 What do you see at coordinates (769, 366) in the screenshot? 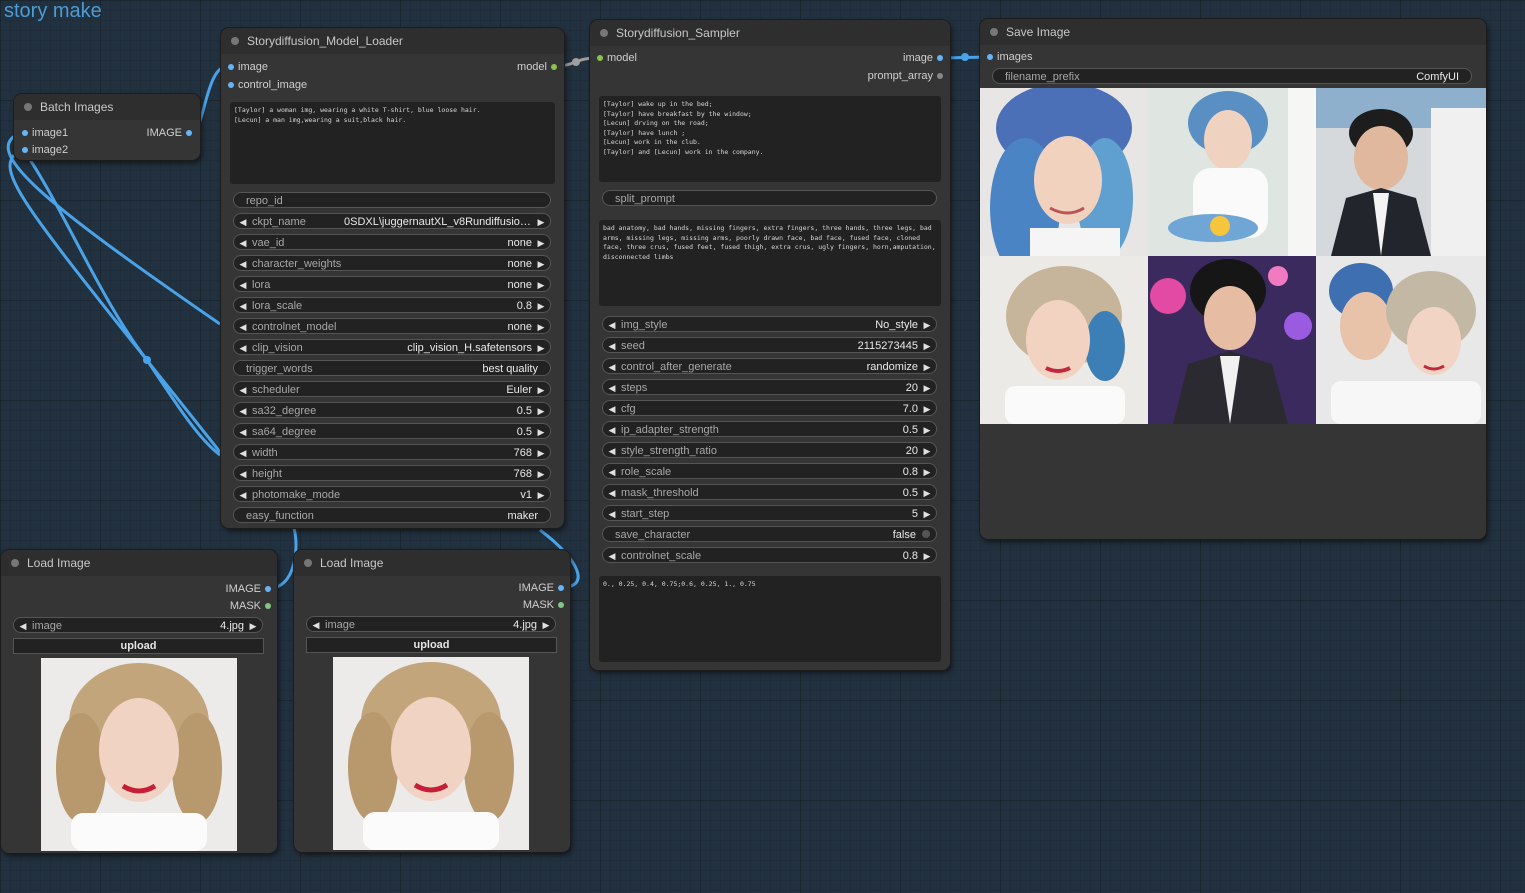
I see `widget-control-after-generate: ◀ ▶ control_after_generate randomize` at bounding box center [769, 366].